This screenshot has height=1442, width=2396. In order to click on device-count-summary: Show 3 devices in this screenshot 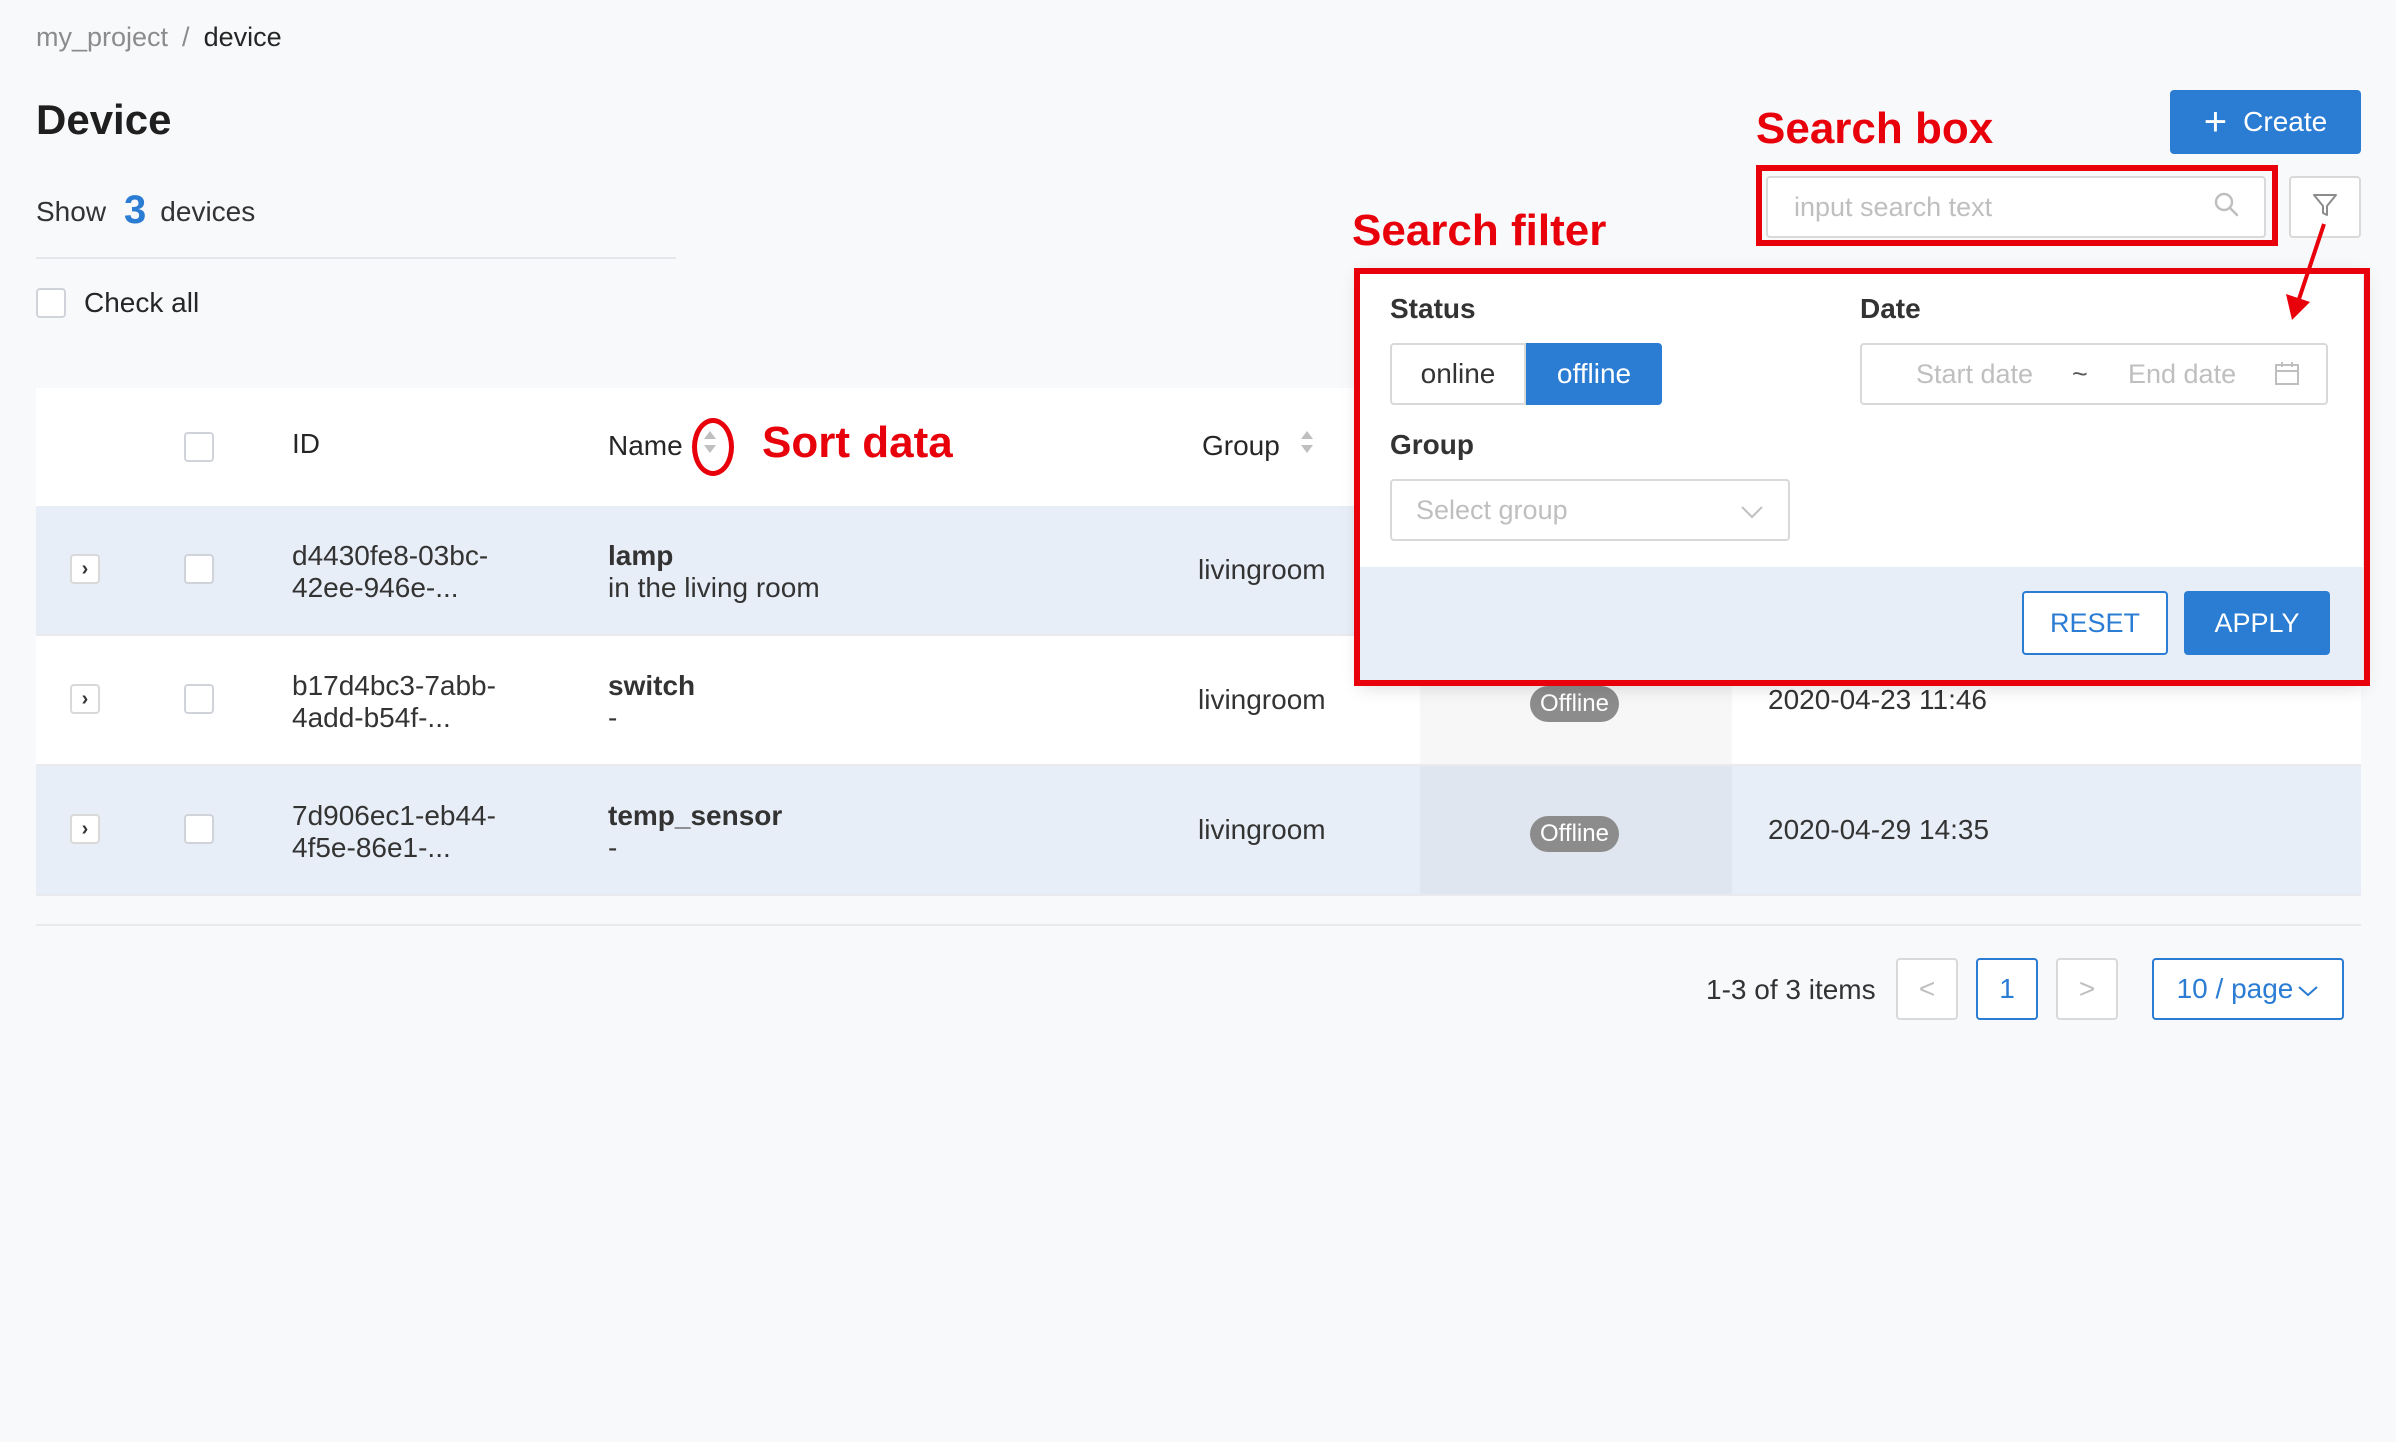, I will do `click(146, 209)`.